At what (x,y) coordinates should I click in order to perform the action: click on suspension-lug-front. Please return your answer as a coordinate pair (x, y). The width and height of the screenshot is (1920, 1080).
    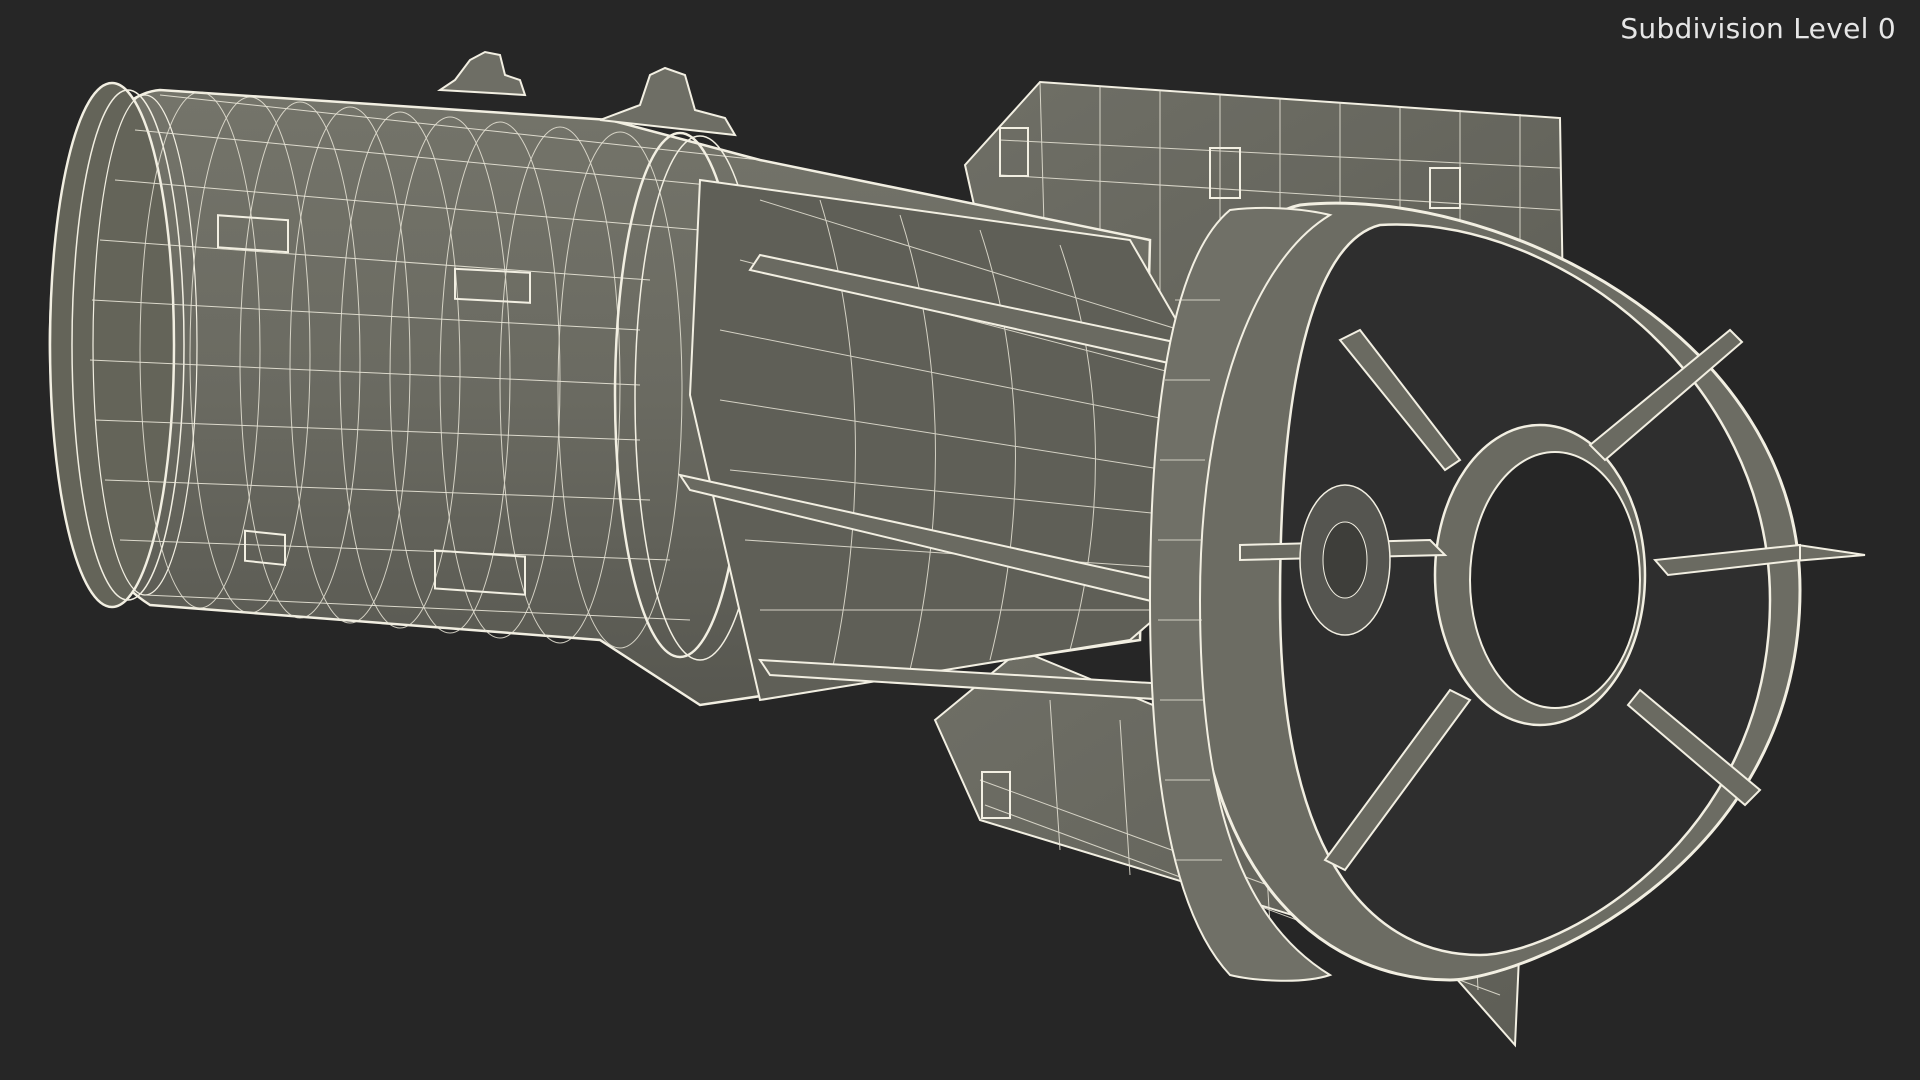
    Looking at the image, I should click on (481, 73).